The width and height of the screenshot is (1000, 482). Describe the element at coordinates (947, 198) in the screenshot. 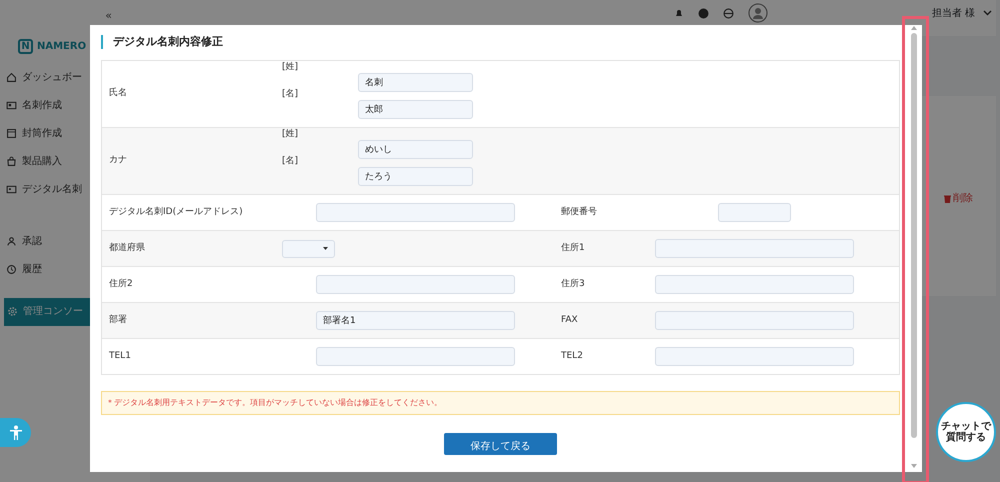

I see `trash-icon` at that location.